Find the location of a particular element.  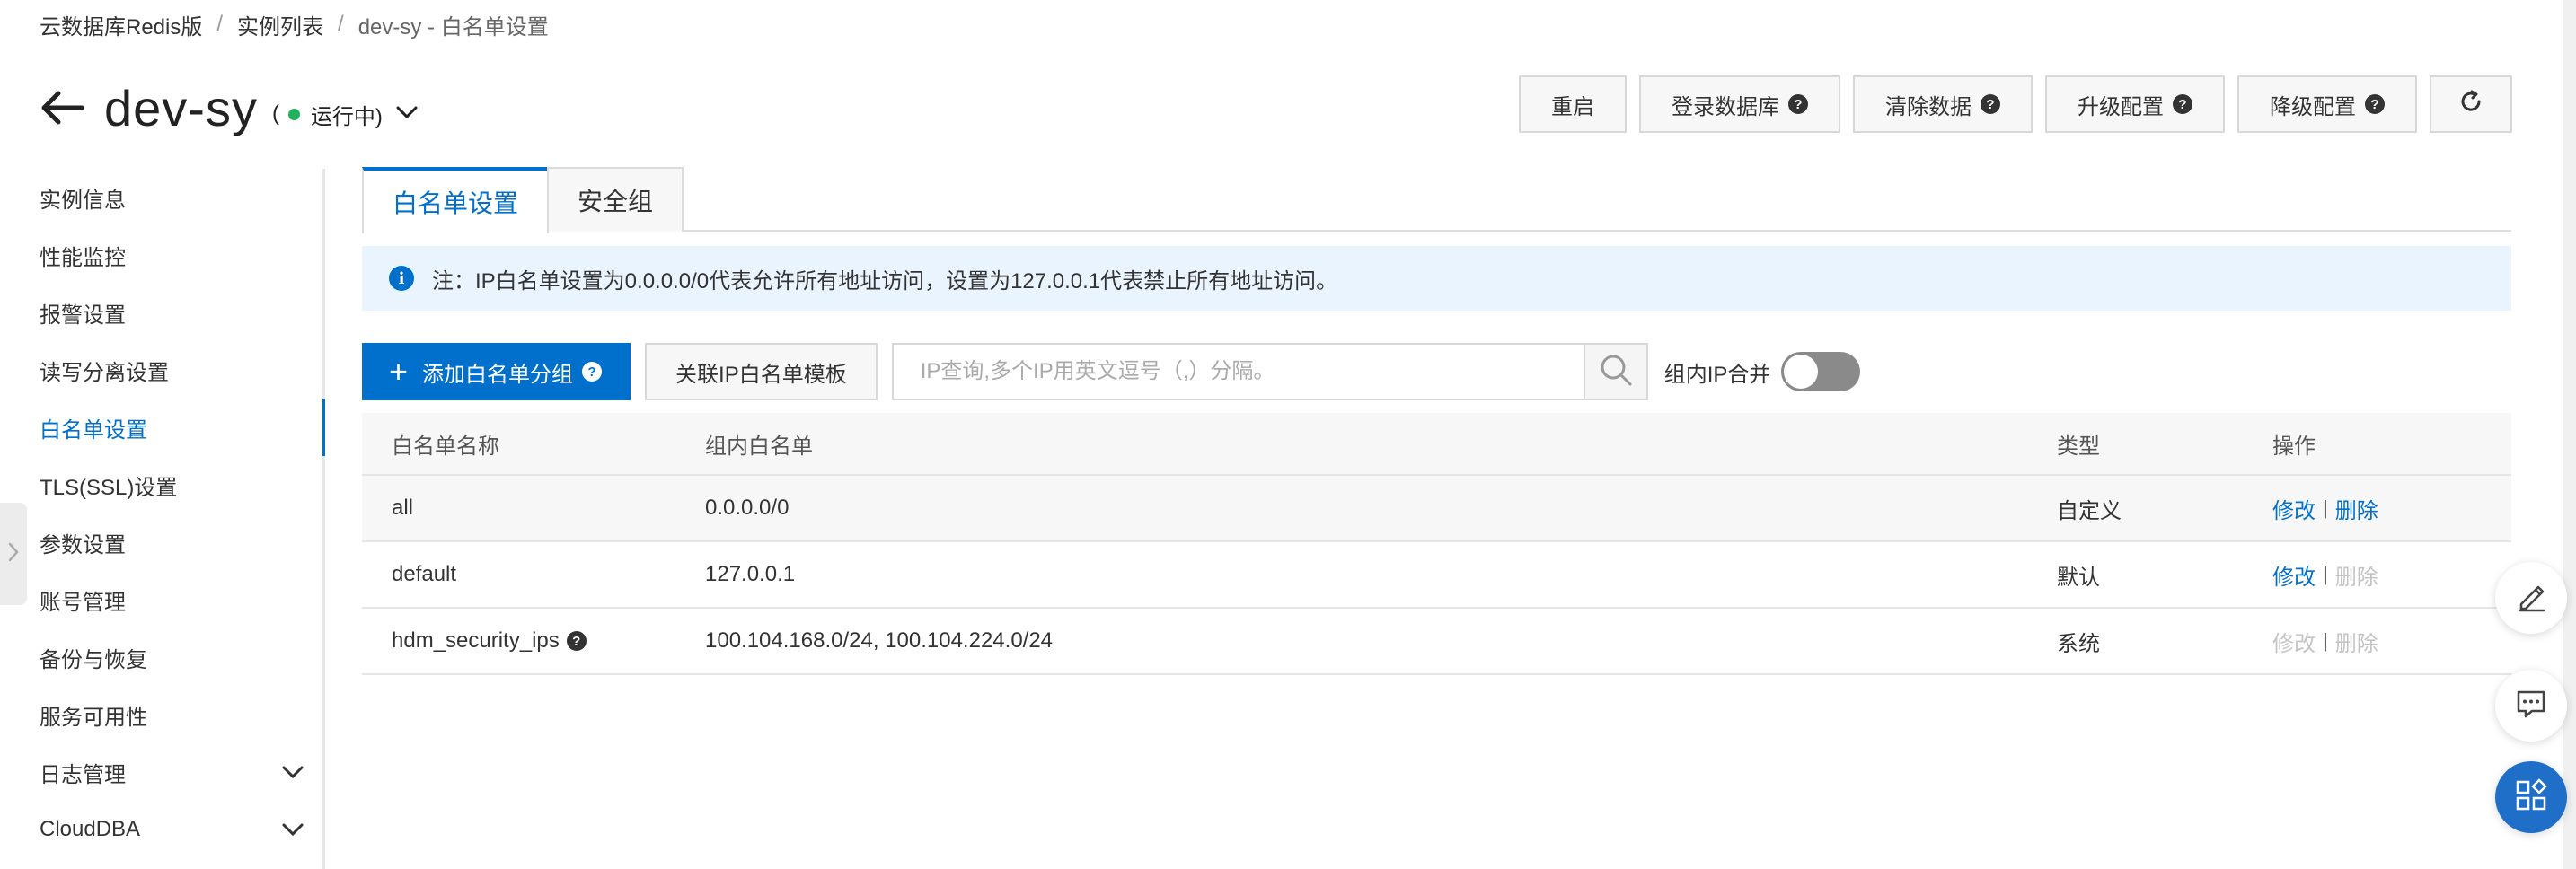

chevron-right-icon is located at coordinates (13, 554).